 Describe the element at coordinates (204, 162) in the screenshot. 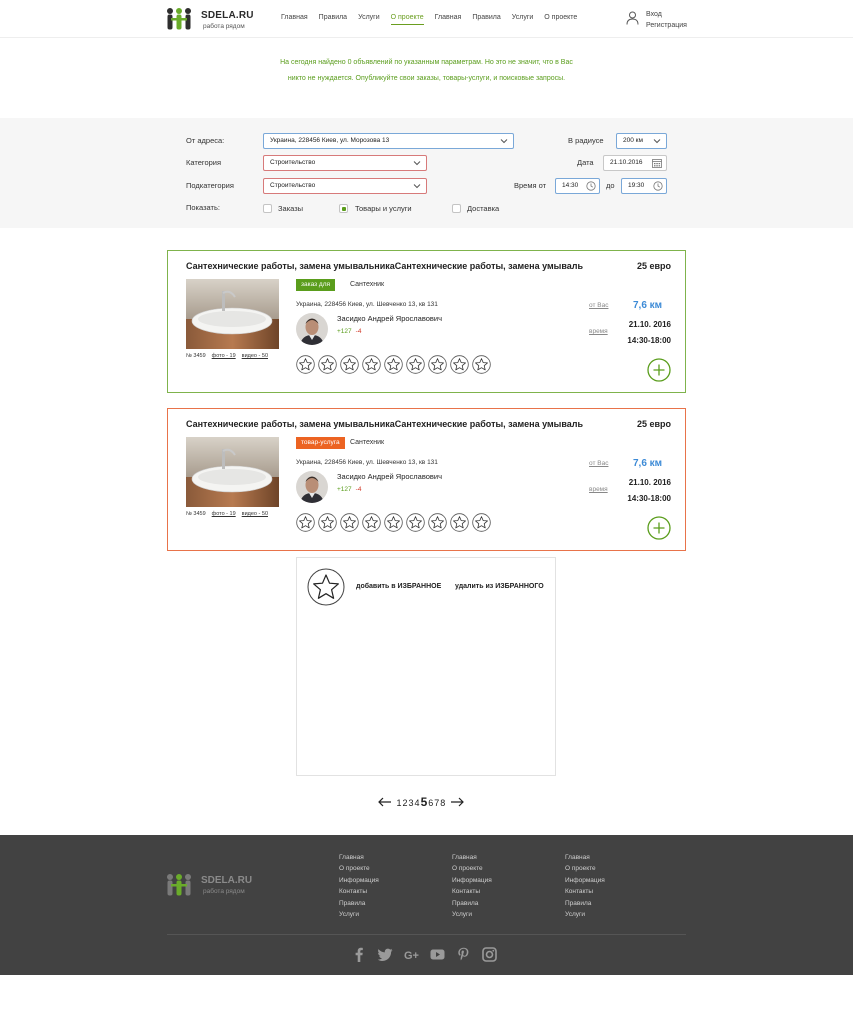

I see `category-label: Категория` at that location.